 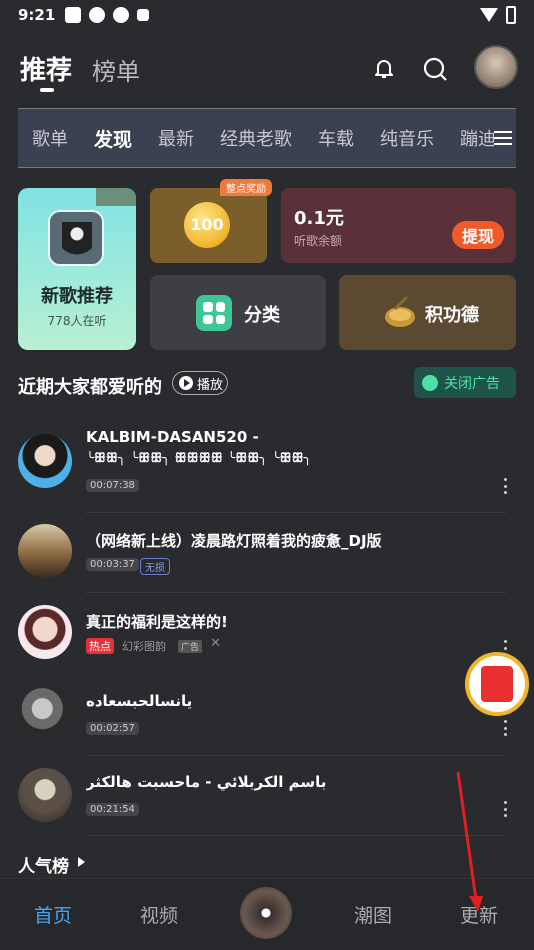 I want to click on list-item: يانسالحبسعاده 00:02:57, so click(x=267, y=724).